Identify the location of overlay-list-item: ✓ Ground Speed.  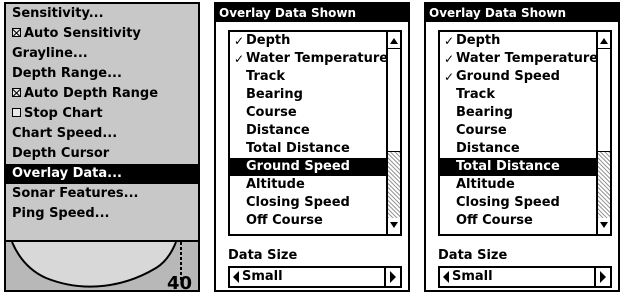
(525, 77).